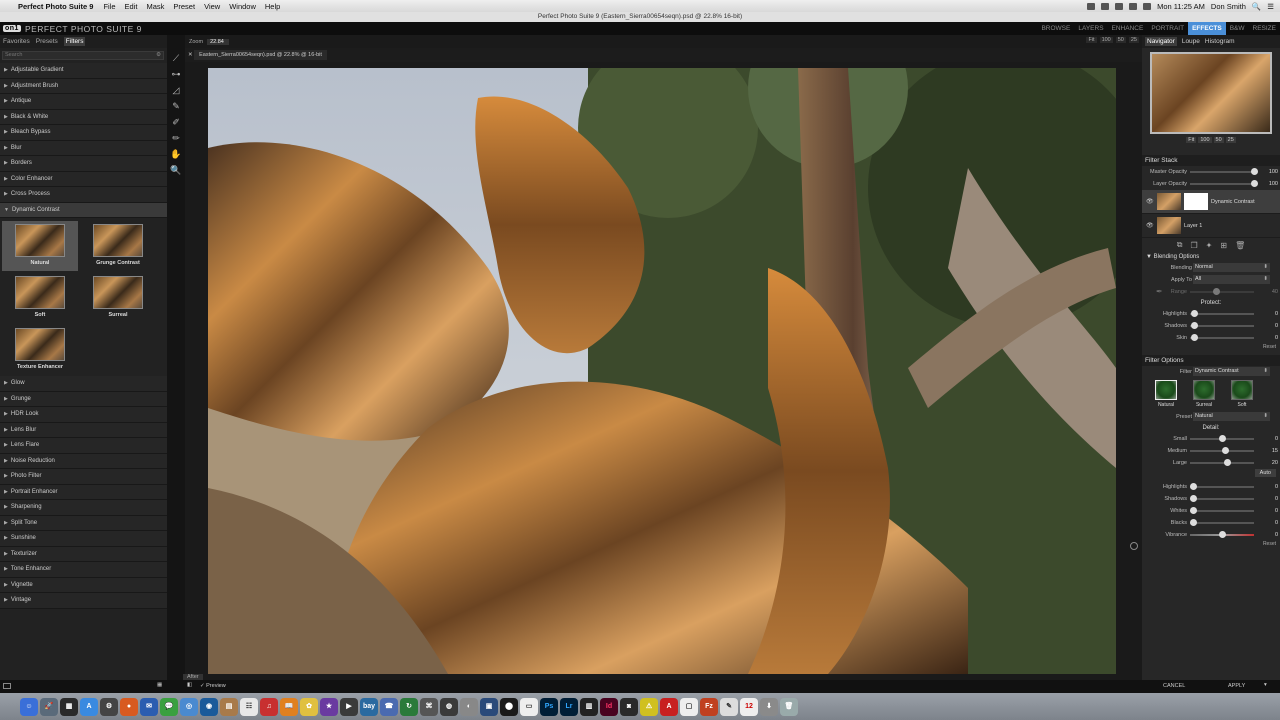 The image size is (1280, 720). I want to click on finder-icon: ☺, so click(29, 706).